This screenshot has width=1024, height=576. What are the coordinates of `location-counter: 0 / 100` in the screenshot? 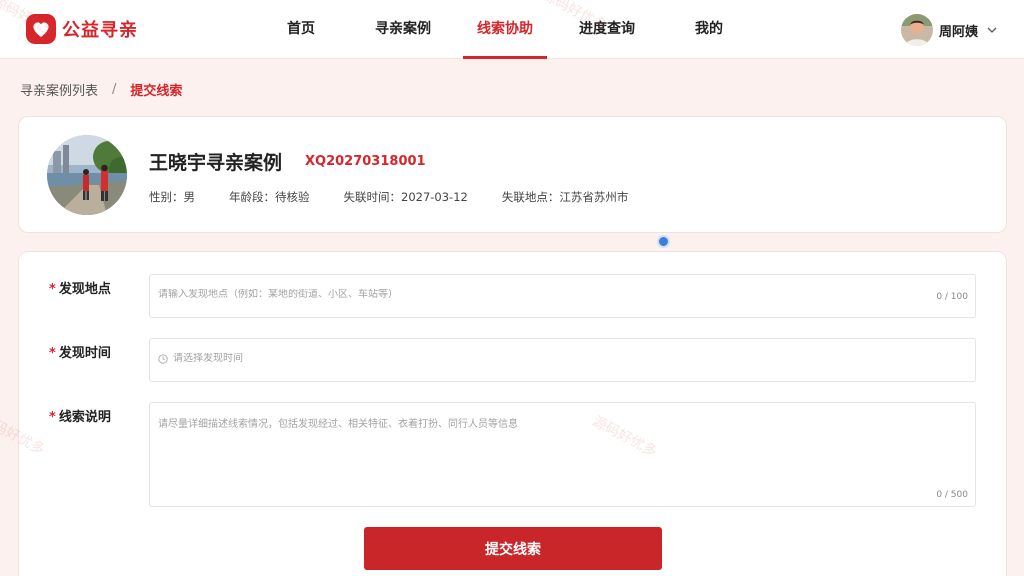 It's located at (952, 297).